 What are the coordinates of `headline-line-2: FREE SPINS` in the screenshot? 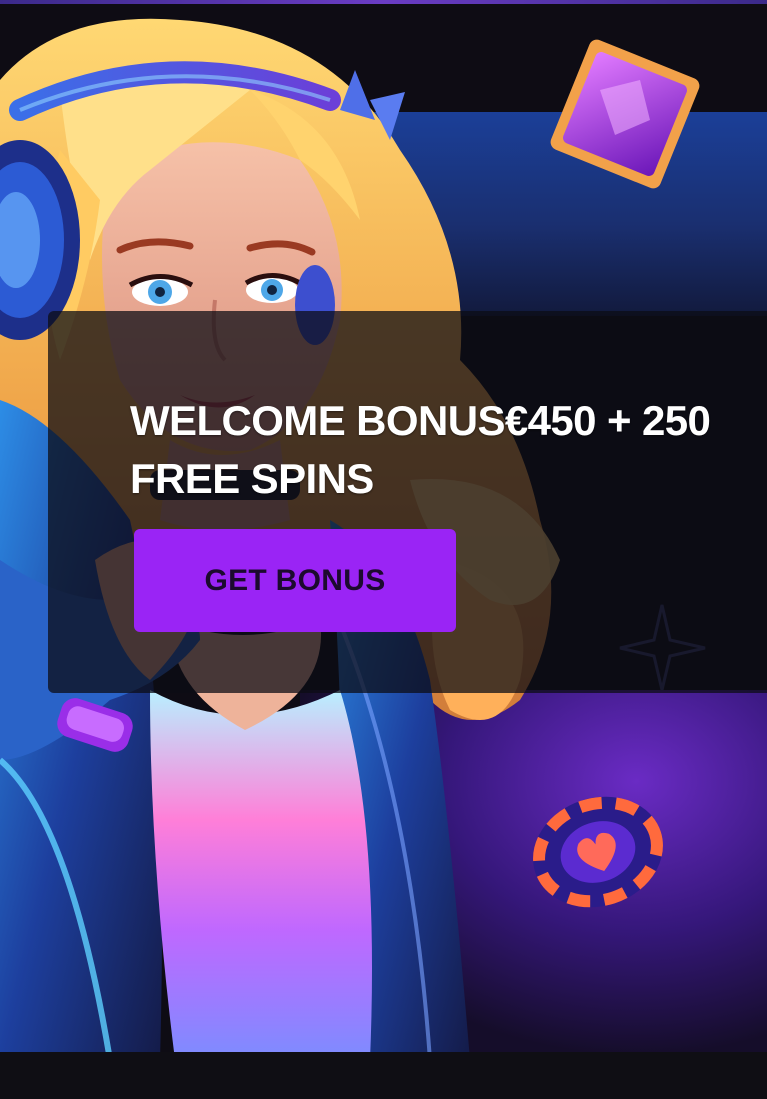 It's located at (252, 478).